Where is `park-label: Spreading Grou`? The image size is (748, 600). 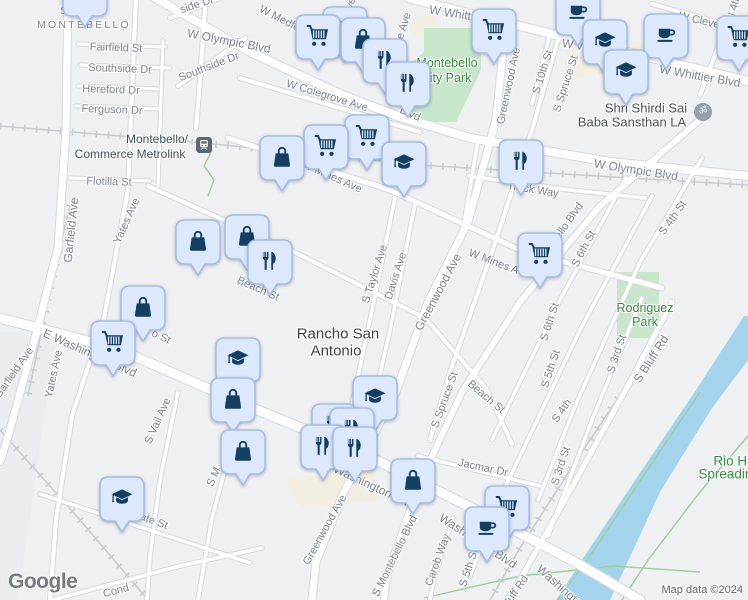
park-label: Spreading Grou is located at coordinates (723, 474).